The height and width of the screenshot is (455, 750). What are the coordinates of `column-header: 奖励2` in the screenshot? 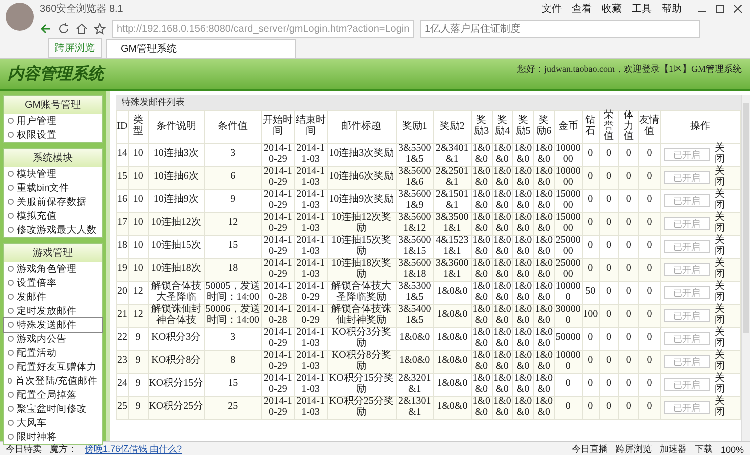 It's located at (453, 126).